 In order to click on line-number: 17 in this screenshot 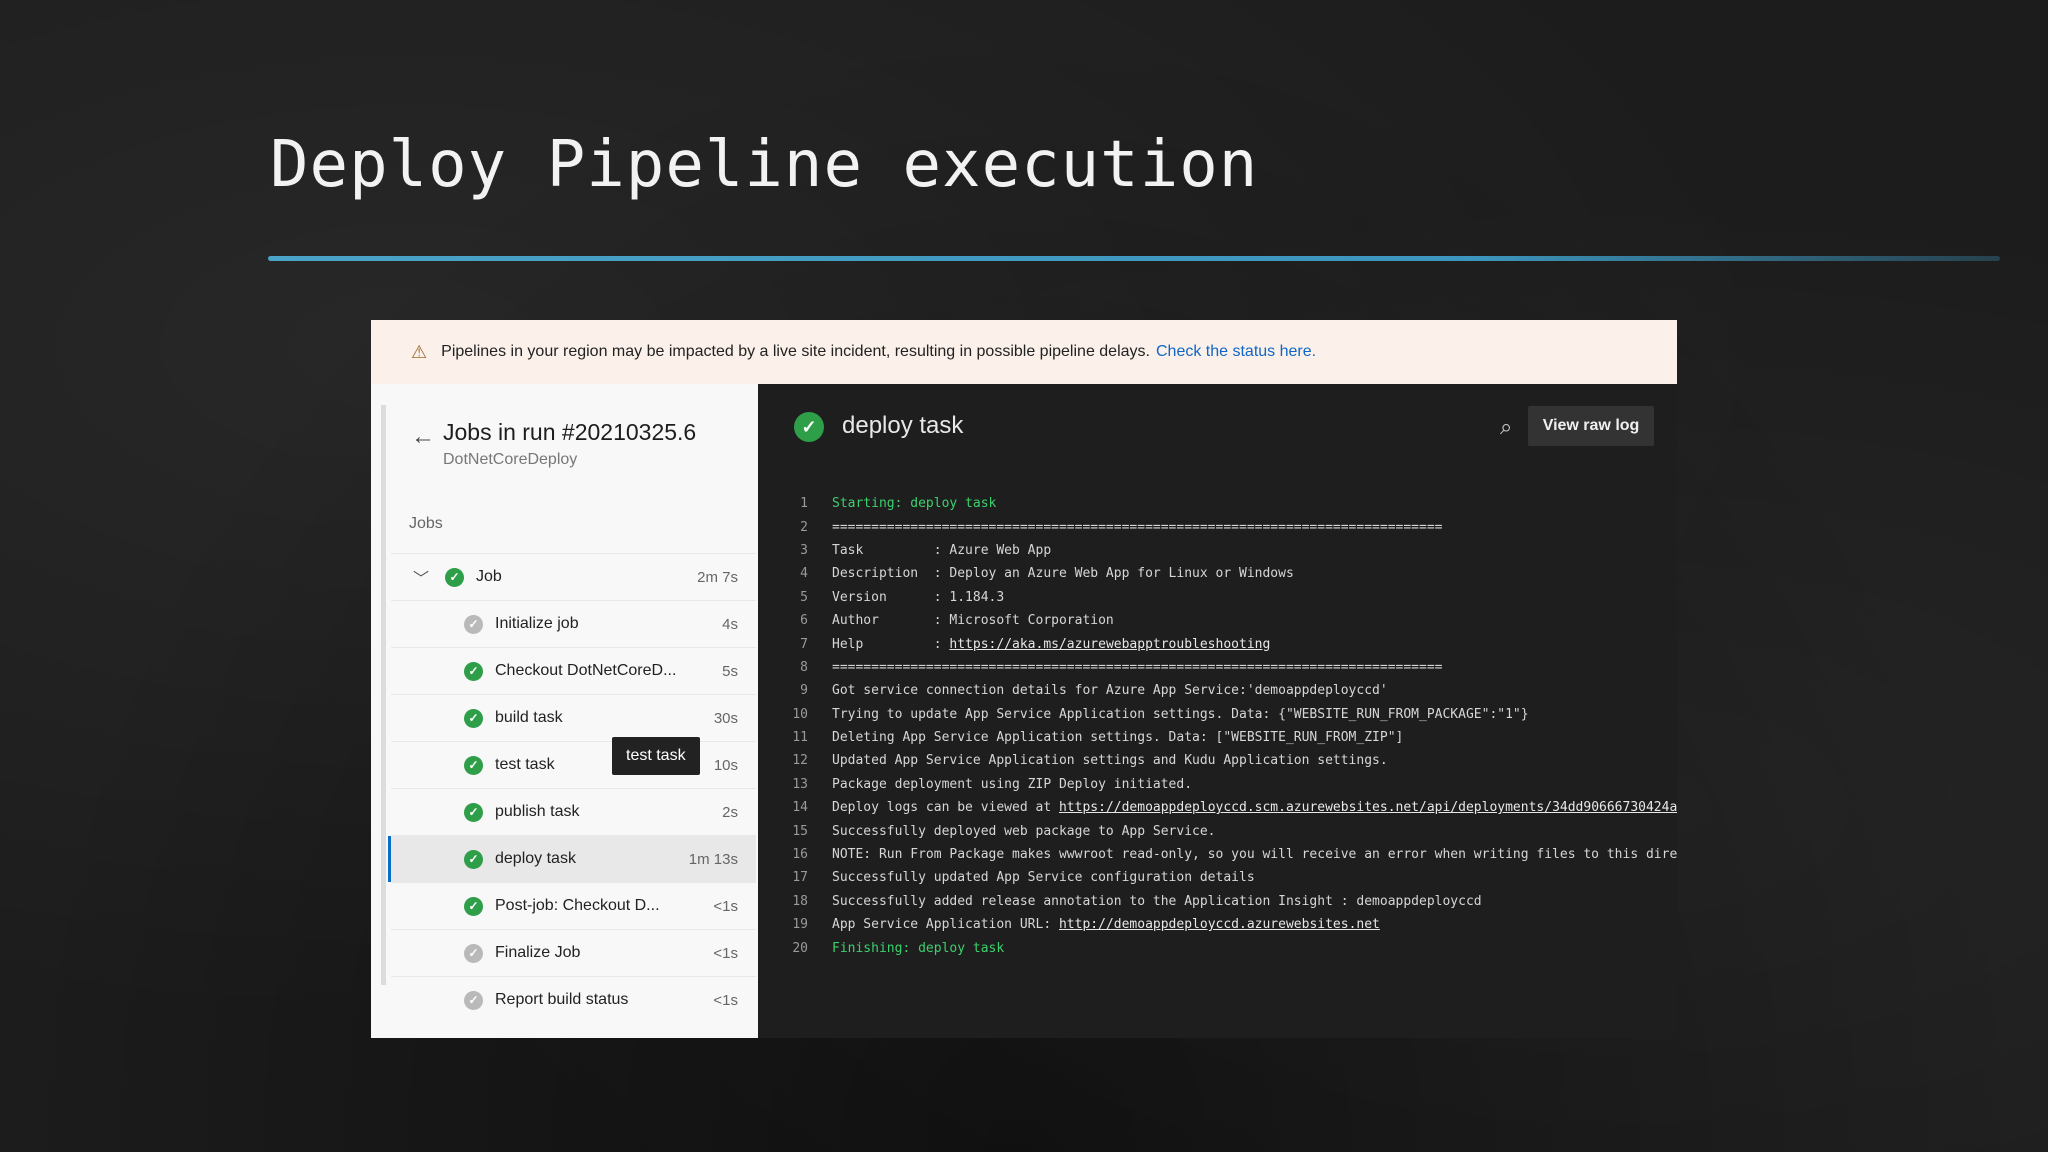, I will do `click(800, 878)`.